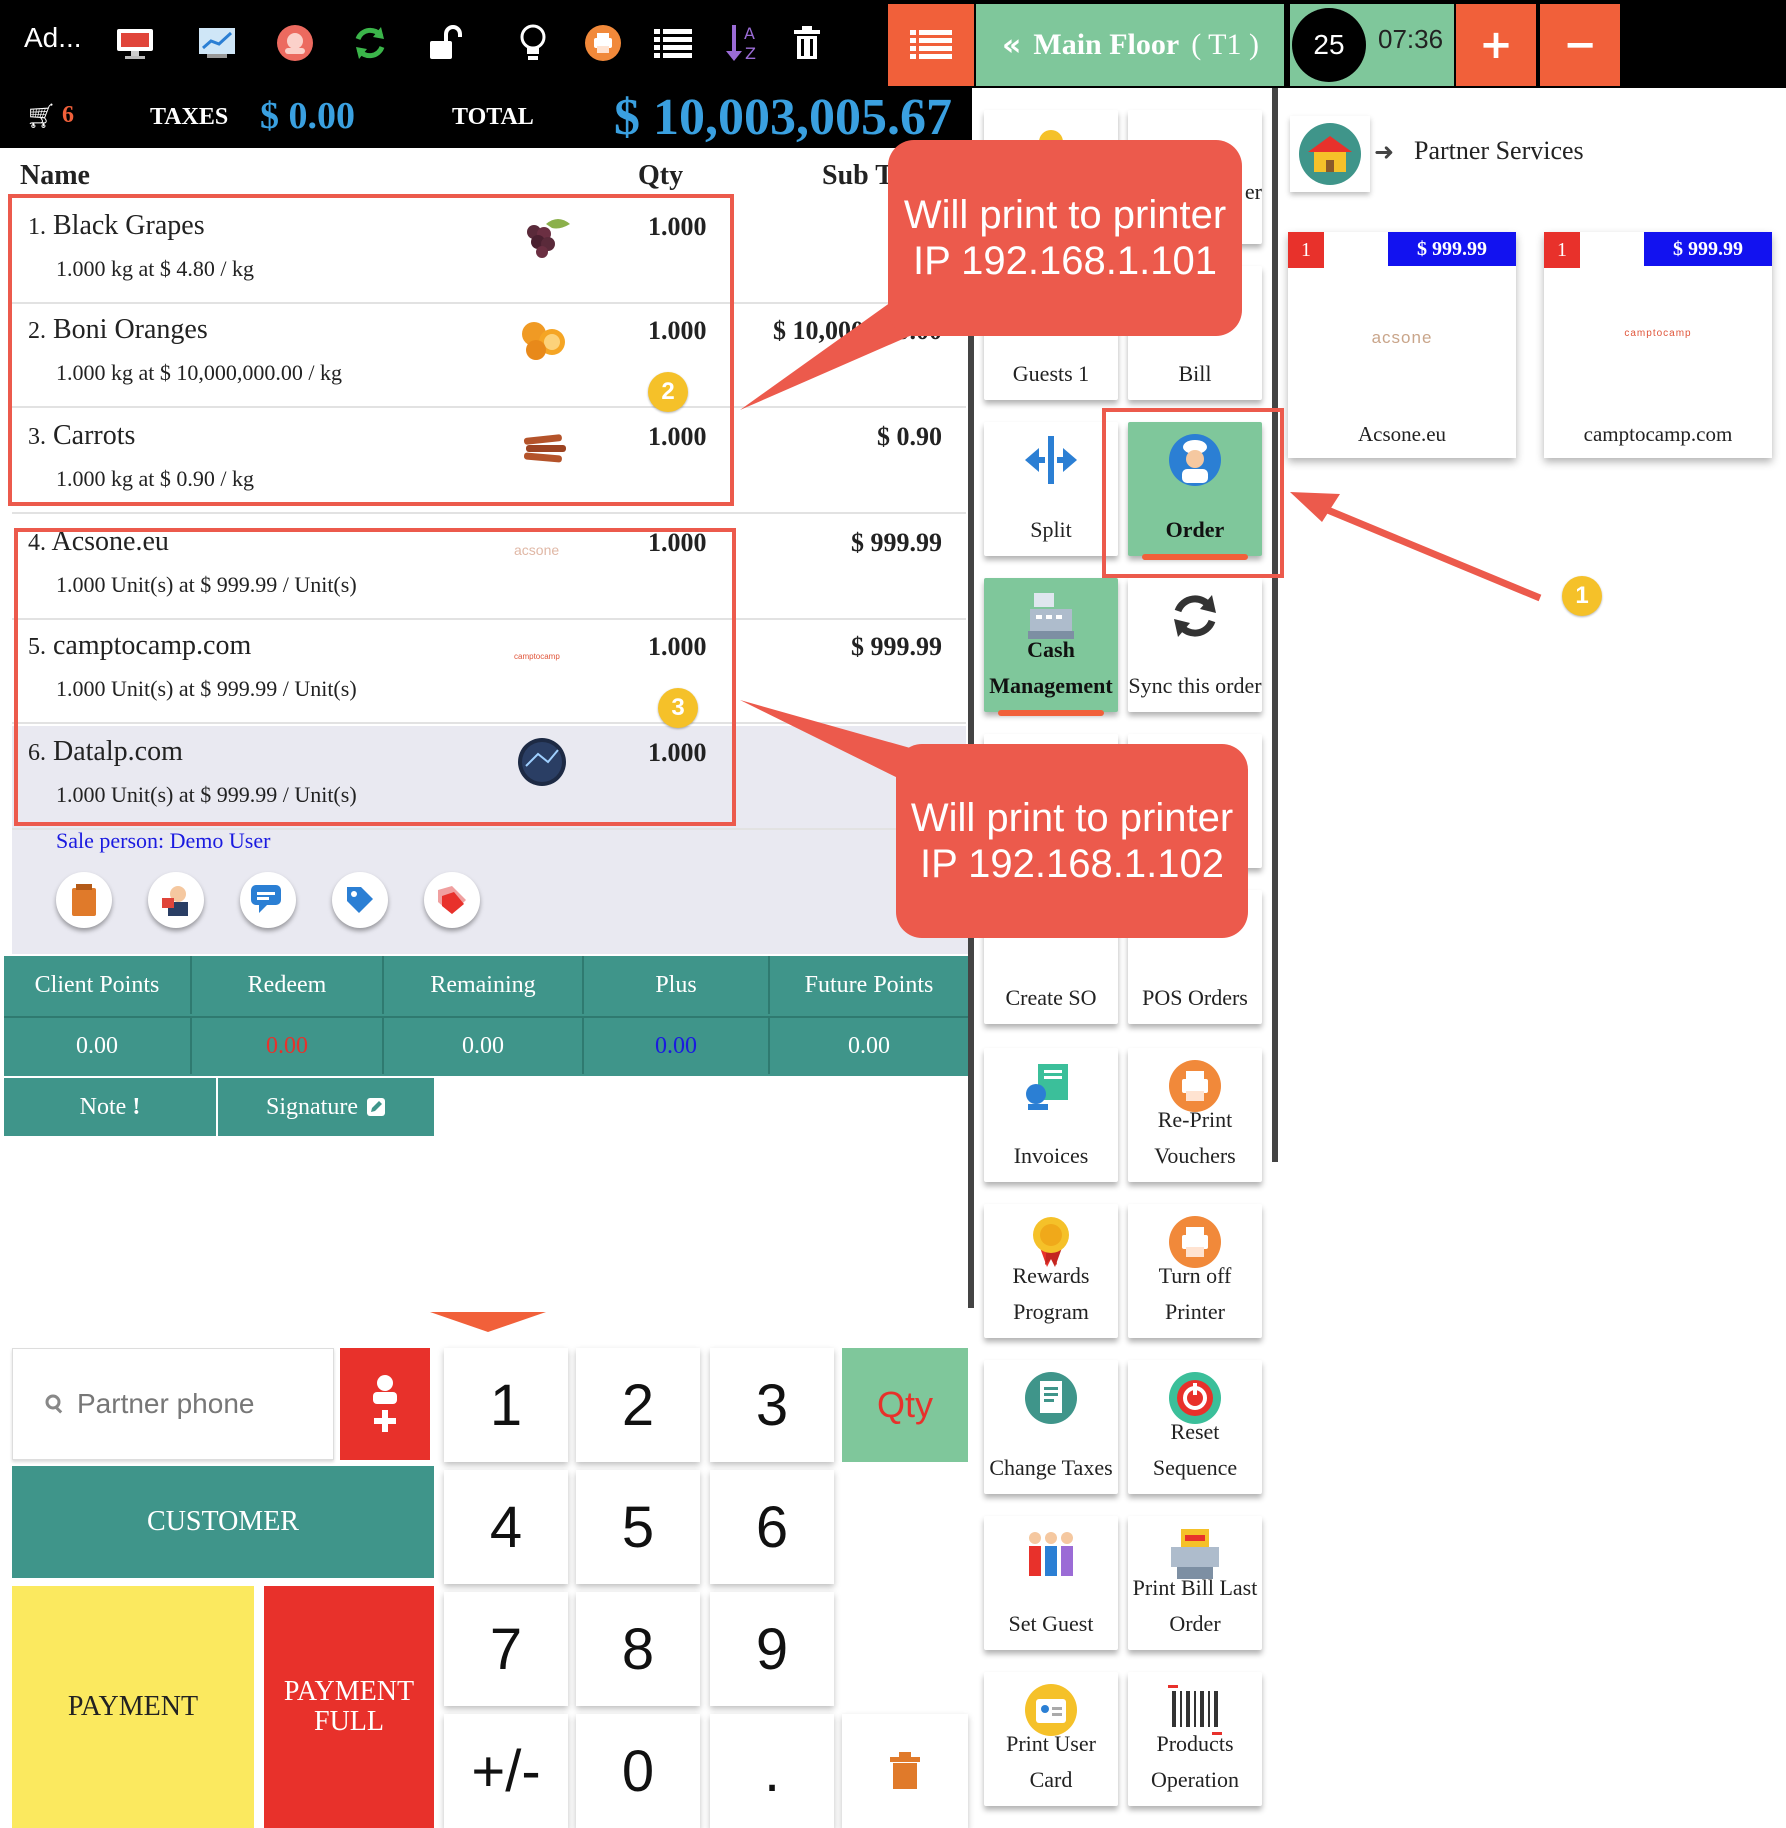 The width and height of the screenshot is (1786, 1828). Describe the element at coordinates (678, 708) in the screenshot. I see `step-badge-3: 3` at that location.